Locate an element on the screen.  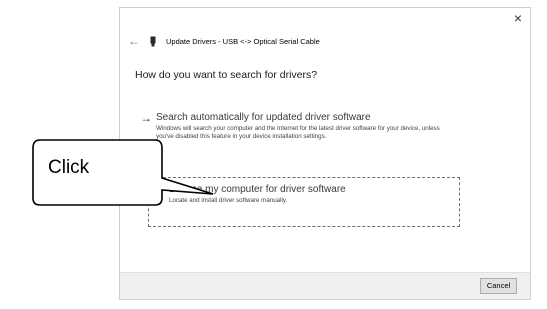
back-arrow-icon: ← is located at coordinates (134, 41).